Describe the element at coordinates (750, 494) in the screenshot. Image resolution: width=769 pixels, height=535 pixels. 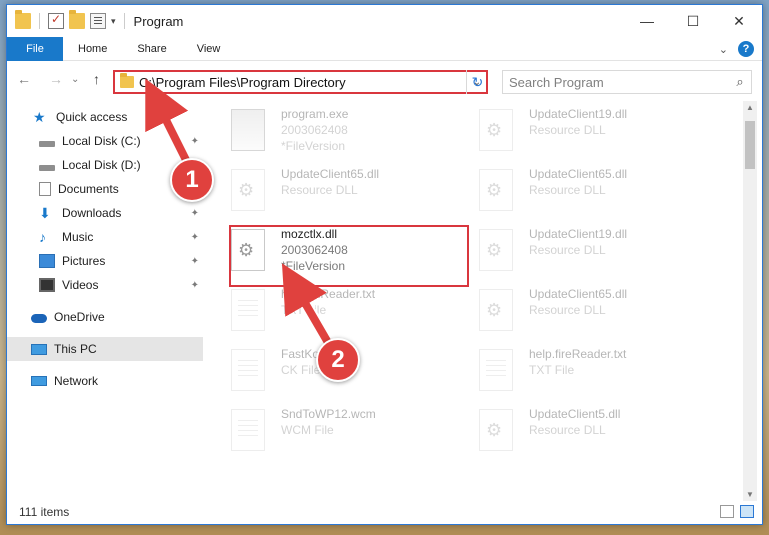
I see `scroll-down-arrow-icon: ▼` at that location.